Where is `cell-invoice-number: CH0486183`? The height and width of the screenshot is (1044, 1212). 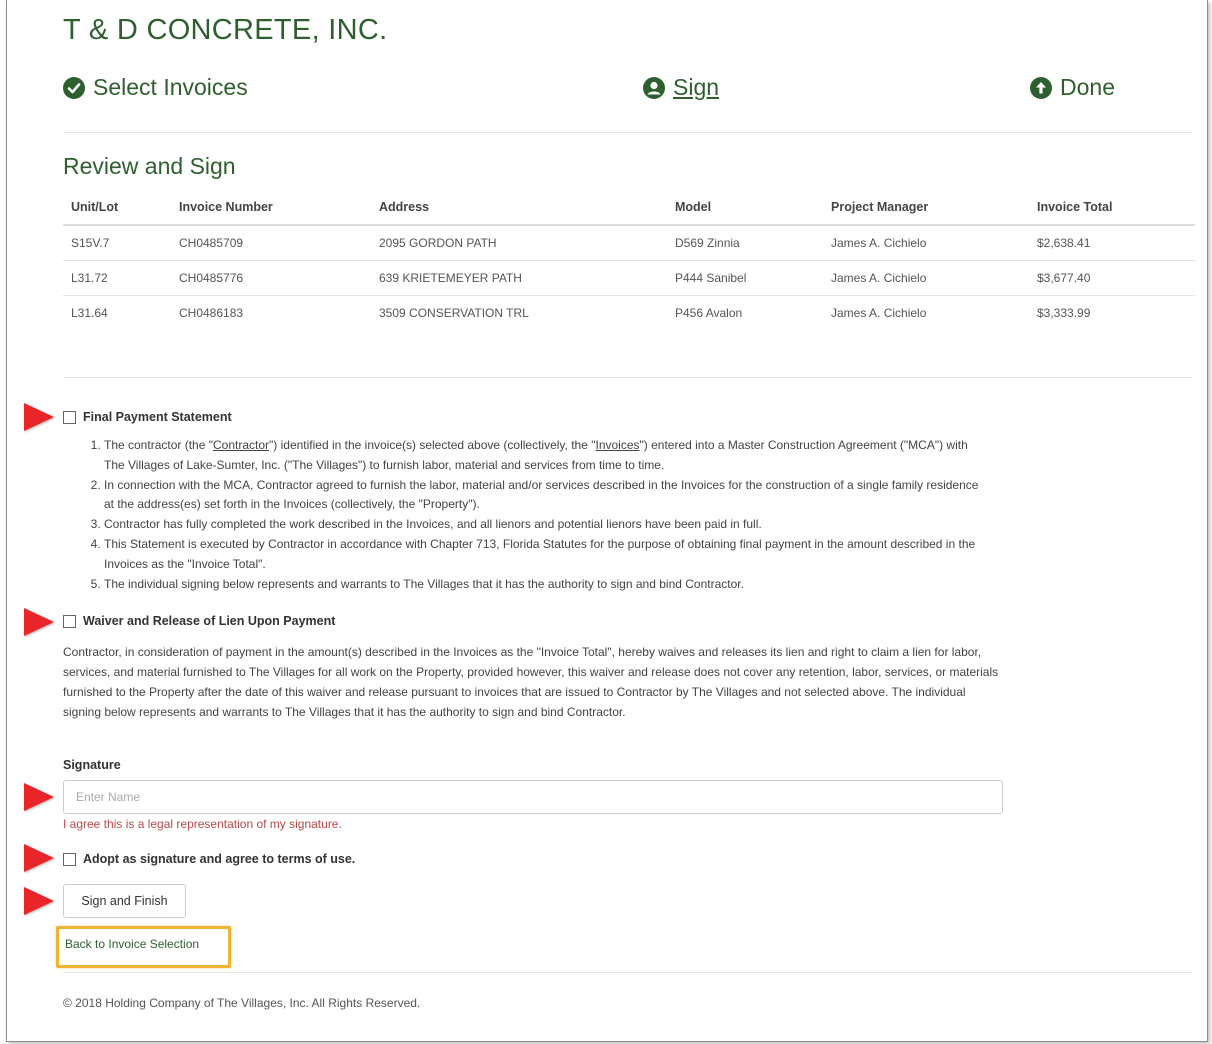
cell-invoice-number: CH0486183 is located at coordinates (211, 313).